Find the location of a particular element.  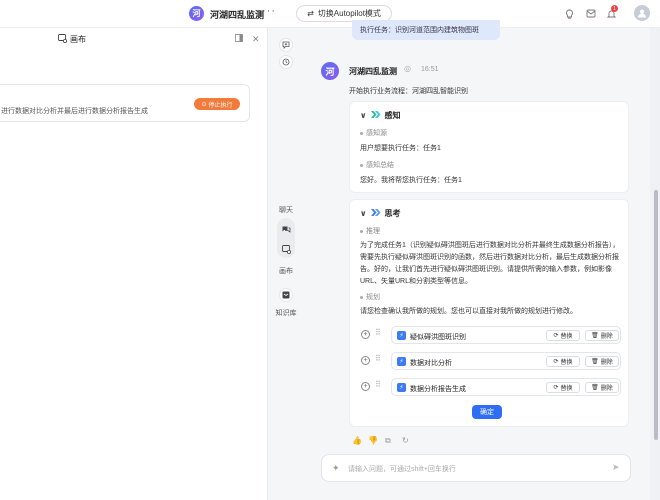

canvas-title: 画布 is located at coordinates (72, 39).